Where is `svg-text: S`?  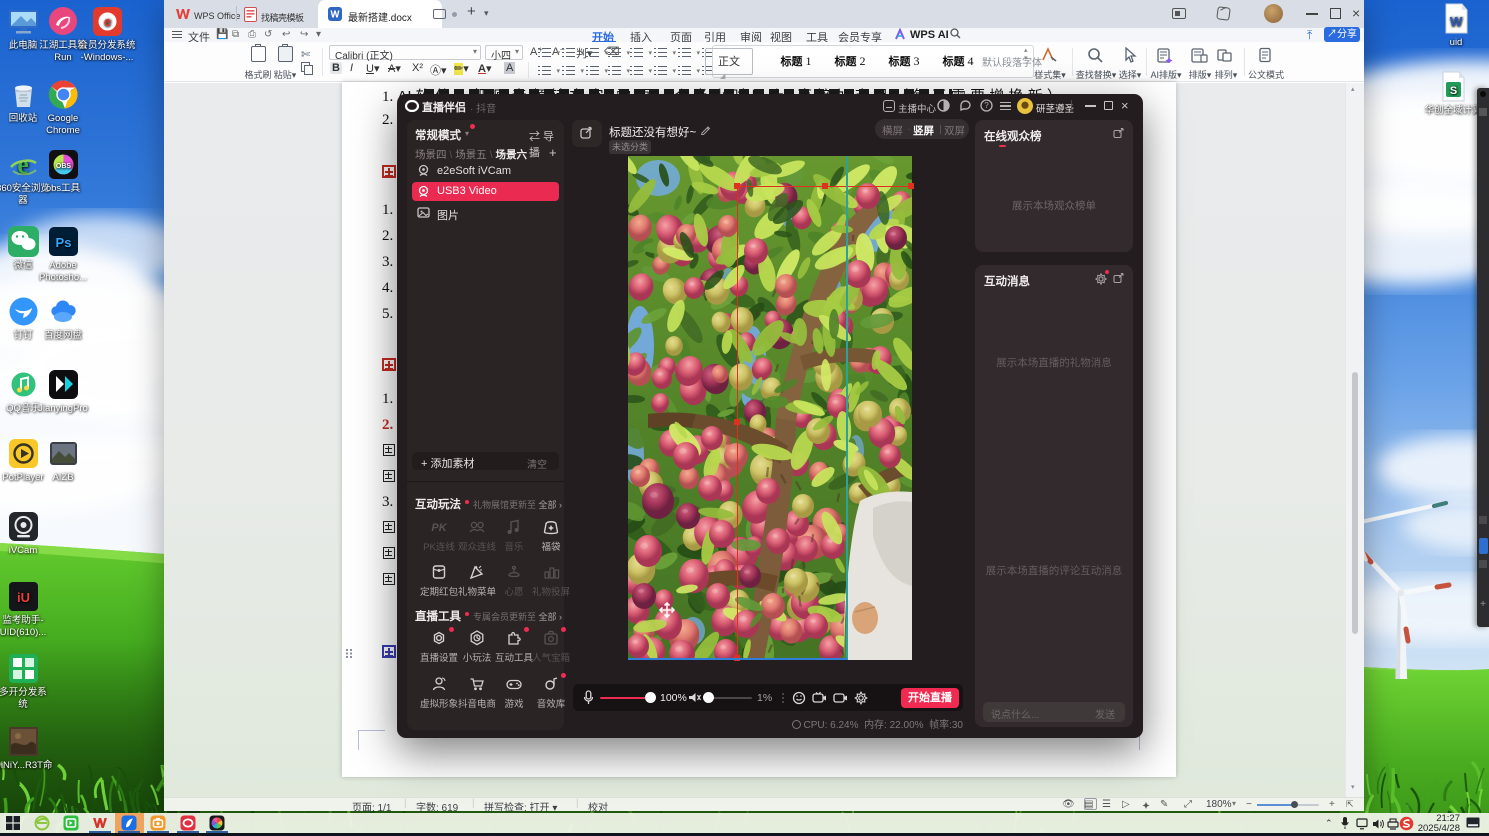 svg-text: S is located at coordinates (1452, 91).